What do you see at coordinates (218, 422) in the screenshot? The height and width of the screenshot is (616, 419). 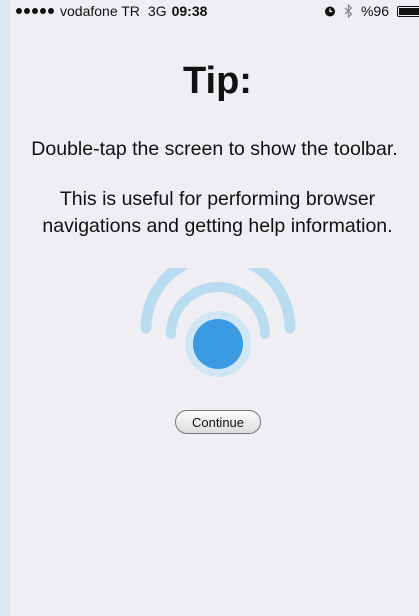 I see `continue-button: Continue` at bounding box center [218, 422].